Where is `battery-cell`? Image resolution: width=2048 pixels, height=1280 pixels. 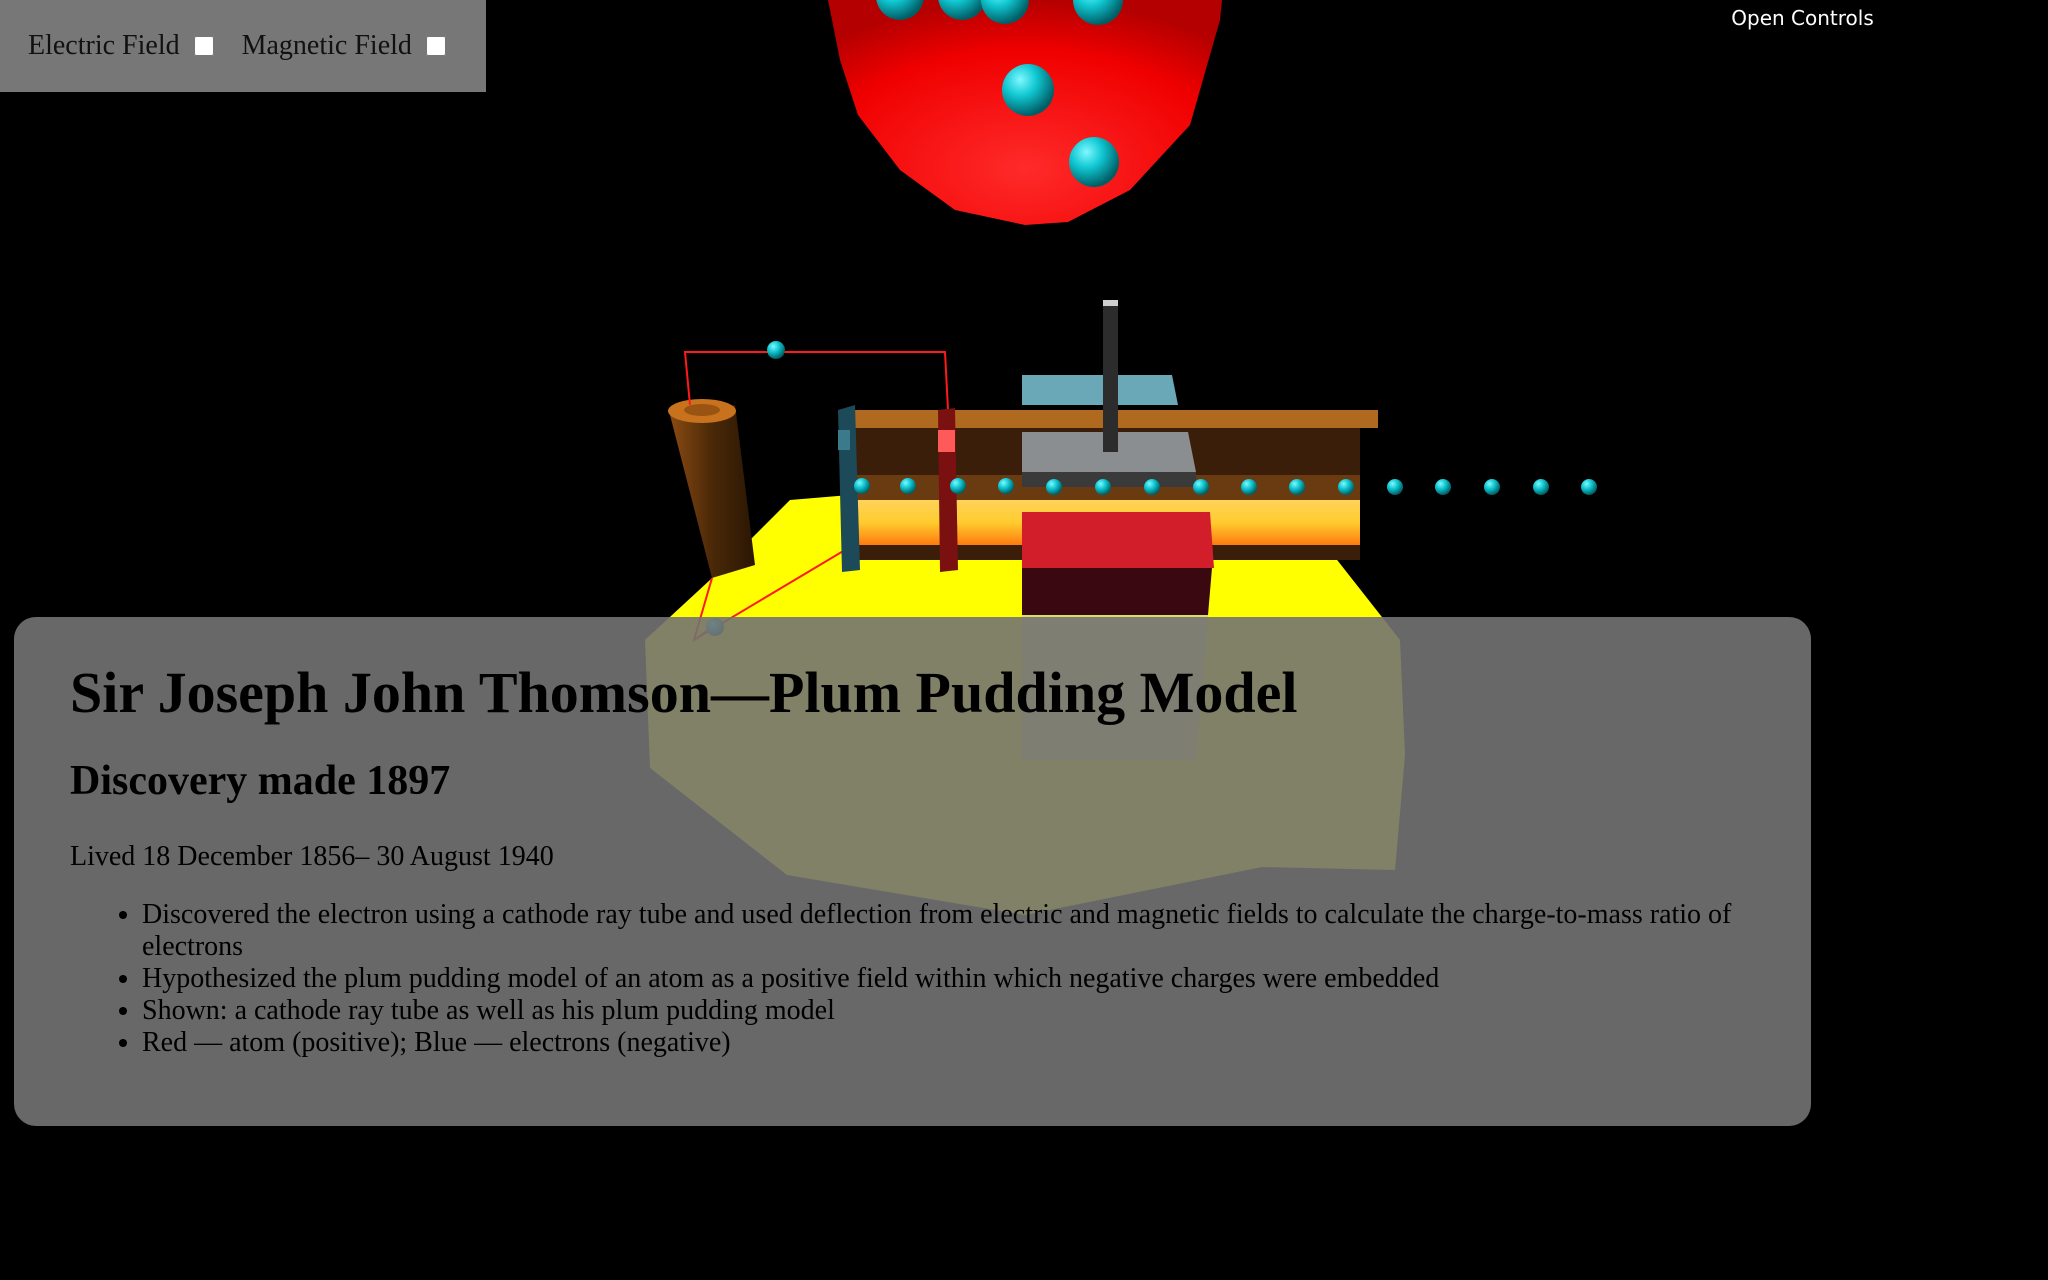
battery-cell is located at coordinates (711, 488).